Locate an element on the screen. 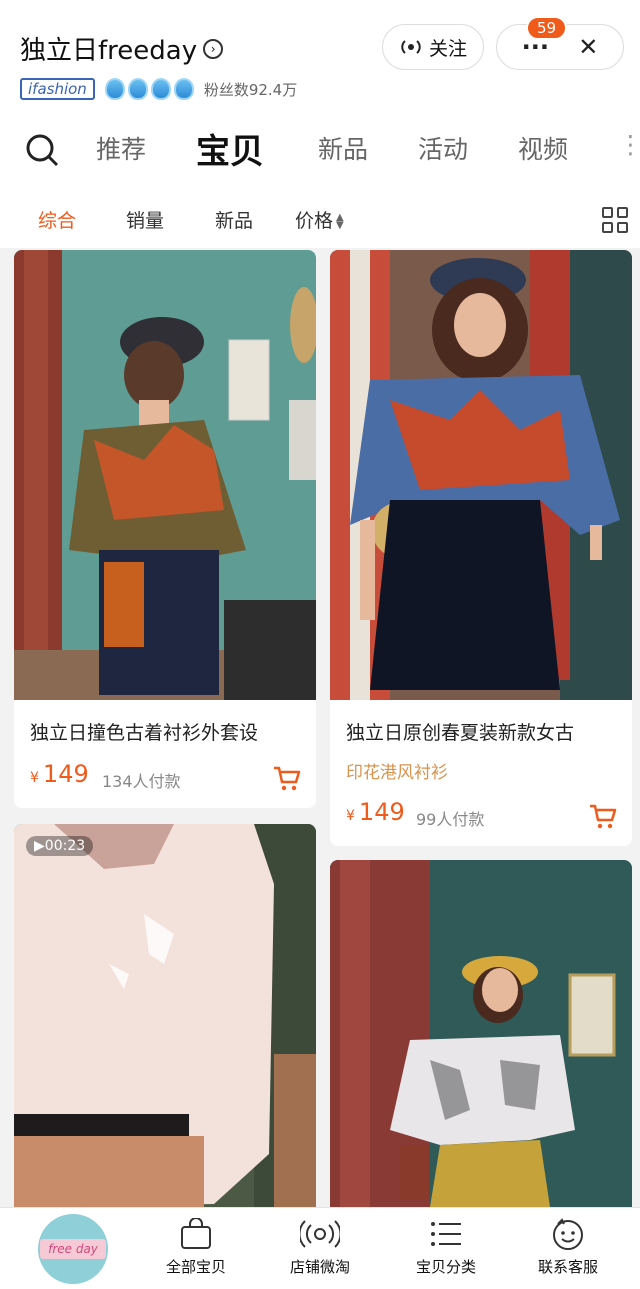 The image size is (640, 1289). shop-name-link: 独立日freeday › is located at coordinates (122, 48).